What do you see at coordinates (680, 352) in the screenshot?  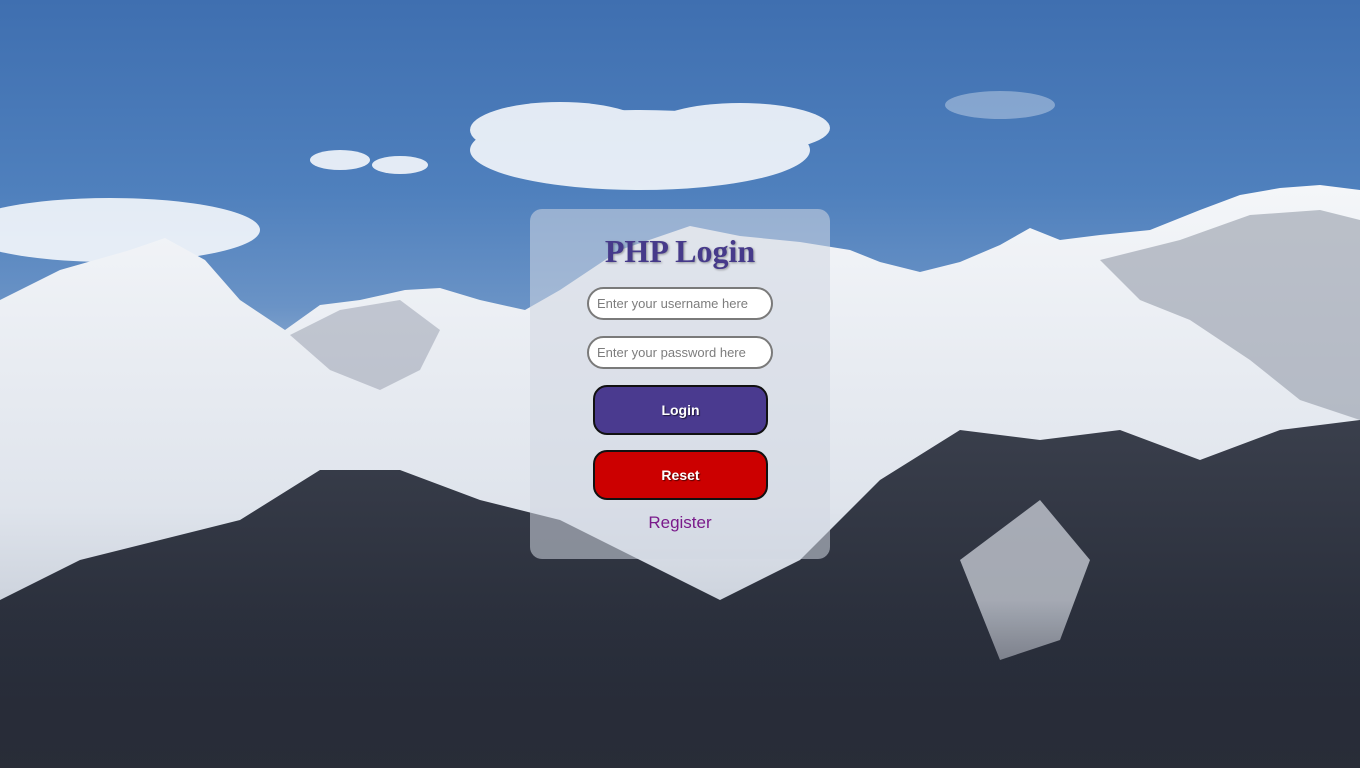 I see `password-input` at bounding box center [680, 352].